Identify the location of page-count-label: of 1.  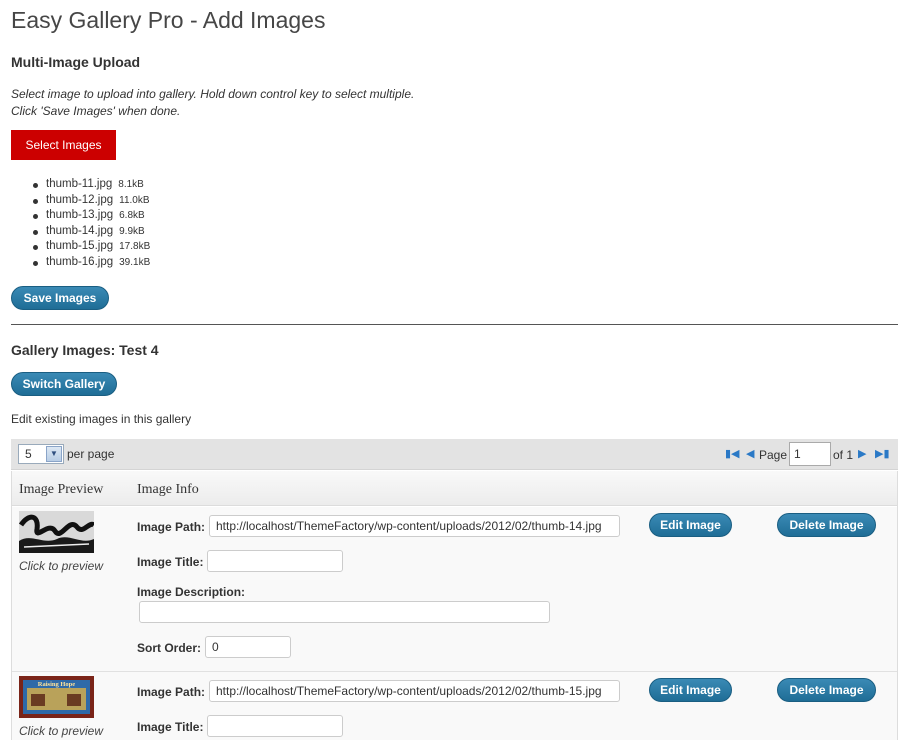
(843, 455).